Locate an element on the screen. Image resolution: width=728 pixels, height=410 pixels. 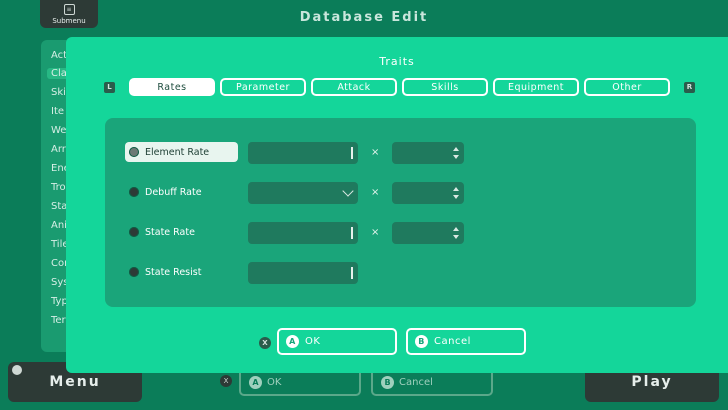
bg-cancel-label: Cancel is located at coordinates (416, 382).